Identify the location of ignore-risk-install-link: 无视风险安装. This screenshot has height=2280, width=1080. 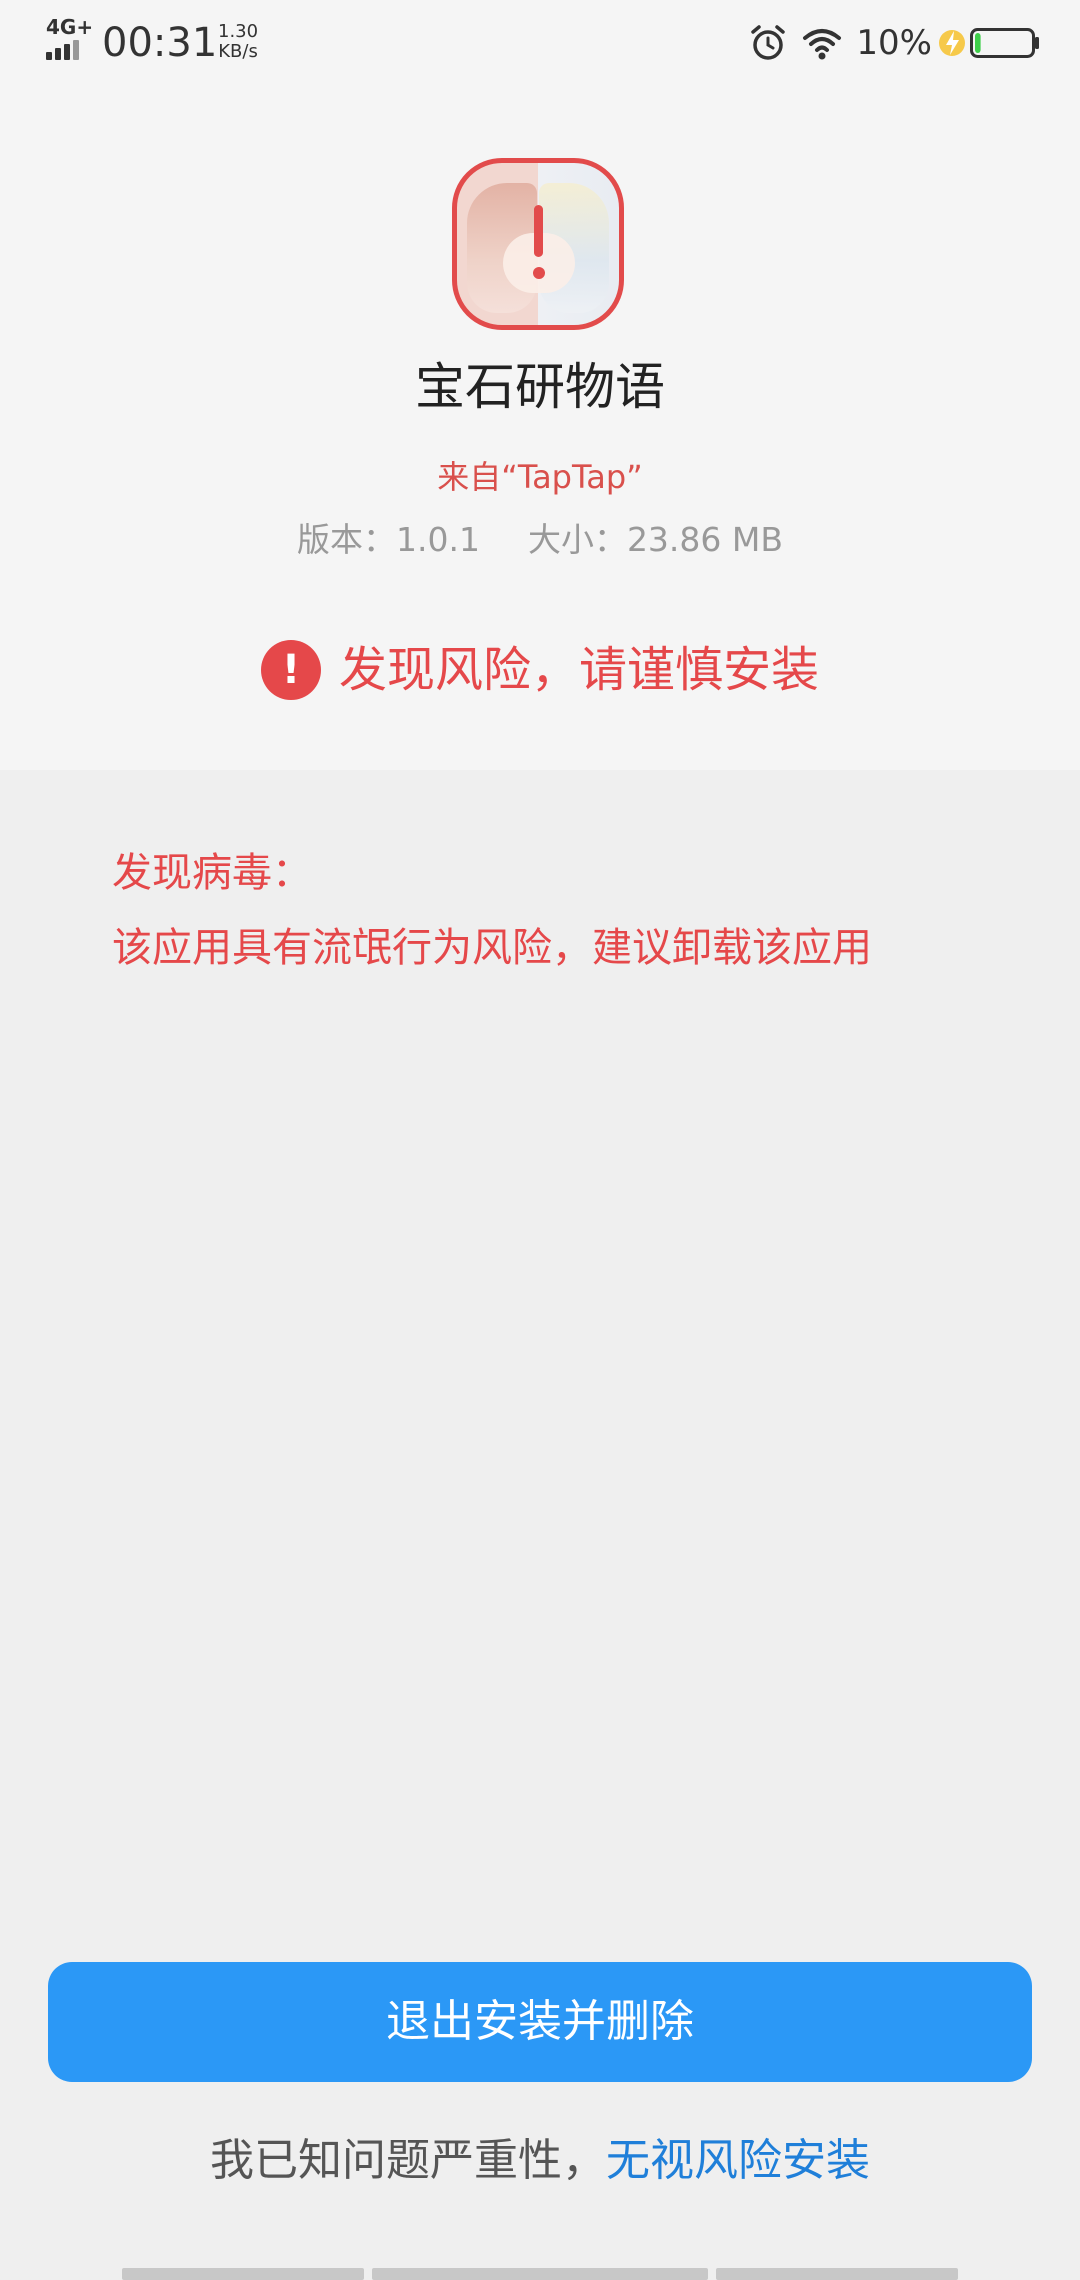
(738, 2160).